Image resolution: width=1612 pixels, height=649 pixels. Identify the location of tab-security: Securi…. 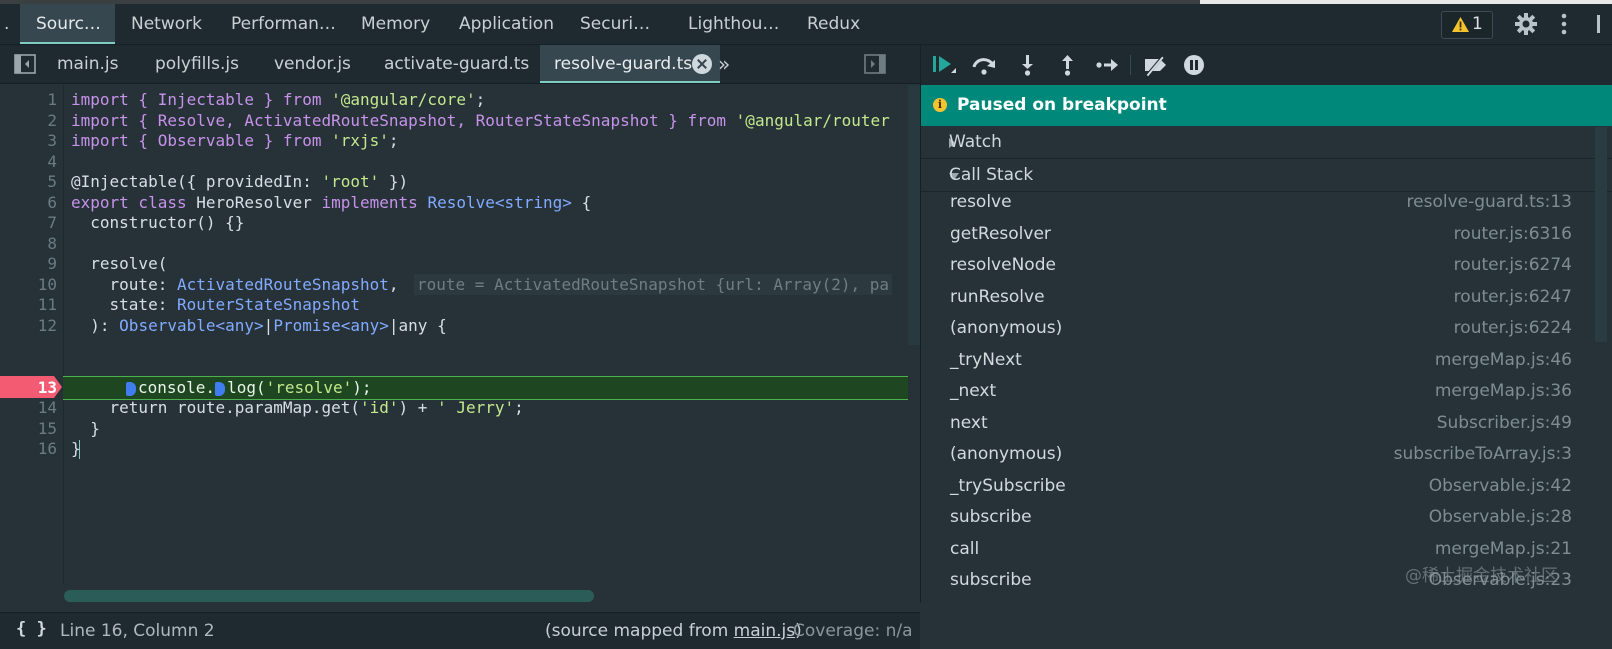
(615, 24).